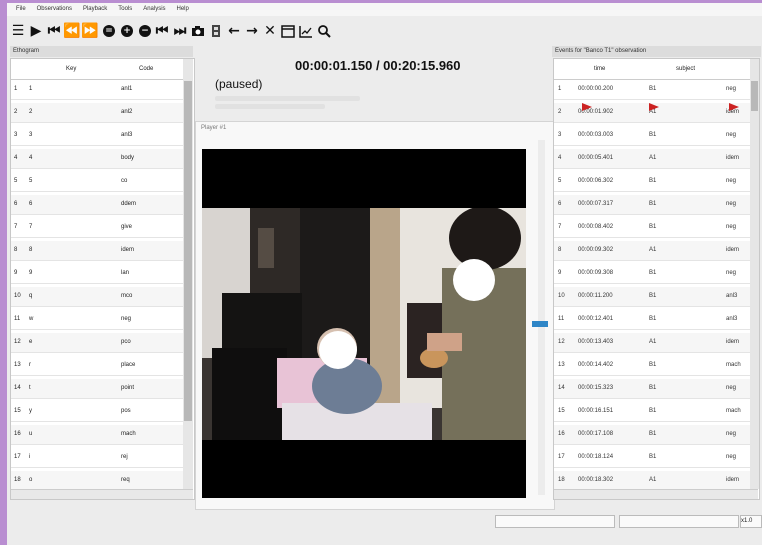 Image resolution: width=762 pixels, height=545 pixels. Describe the element at coordinates (97, 90) in the screenshot. I see `ethogram-row: 1 1 anl1` at that location.